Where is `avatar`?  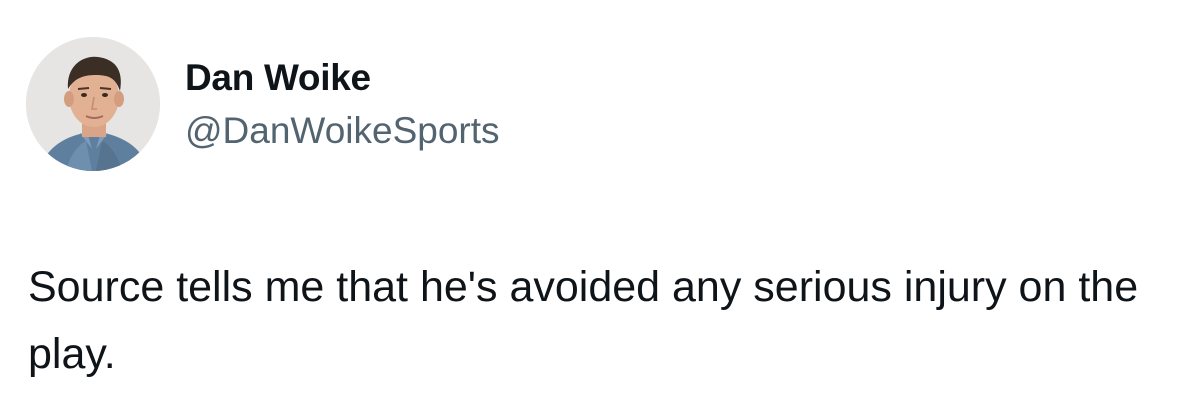 avatar is located at coordinates (93, 104).